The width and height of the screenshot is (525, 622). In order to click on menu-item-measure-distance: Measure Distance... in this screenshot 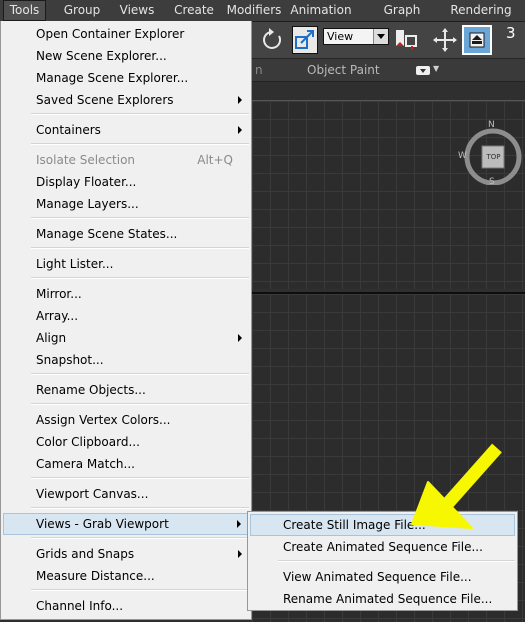, I will do `click(126, 576)`.